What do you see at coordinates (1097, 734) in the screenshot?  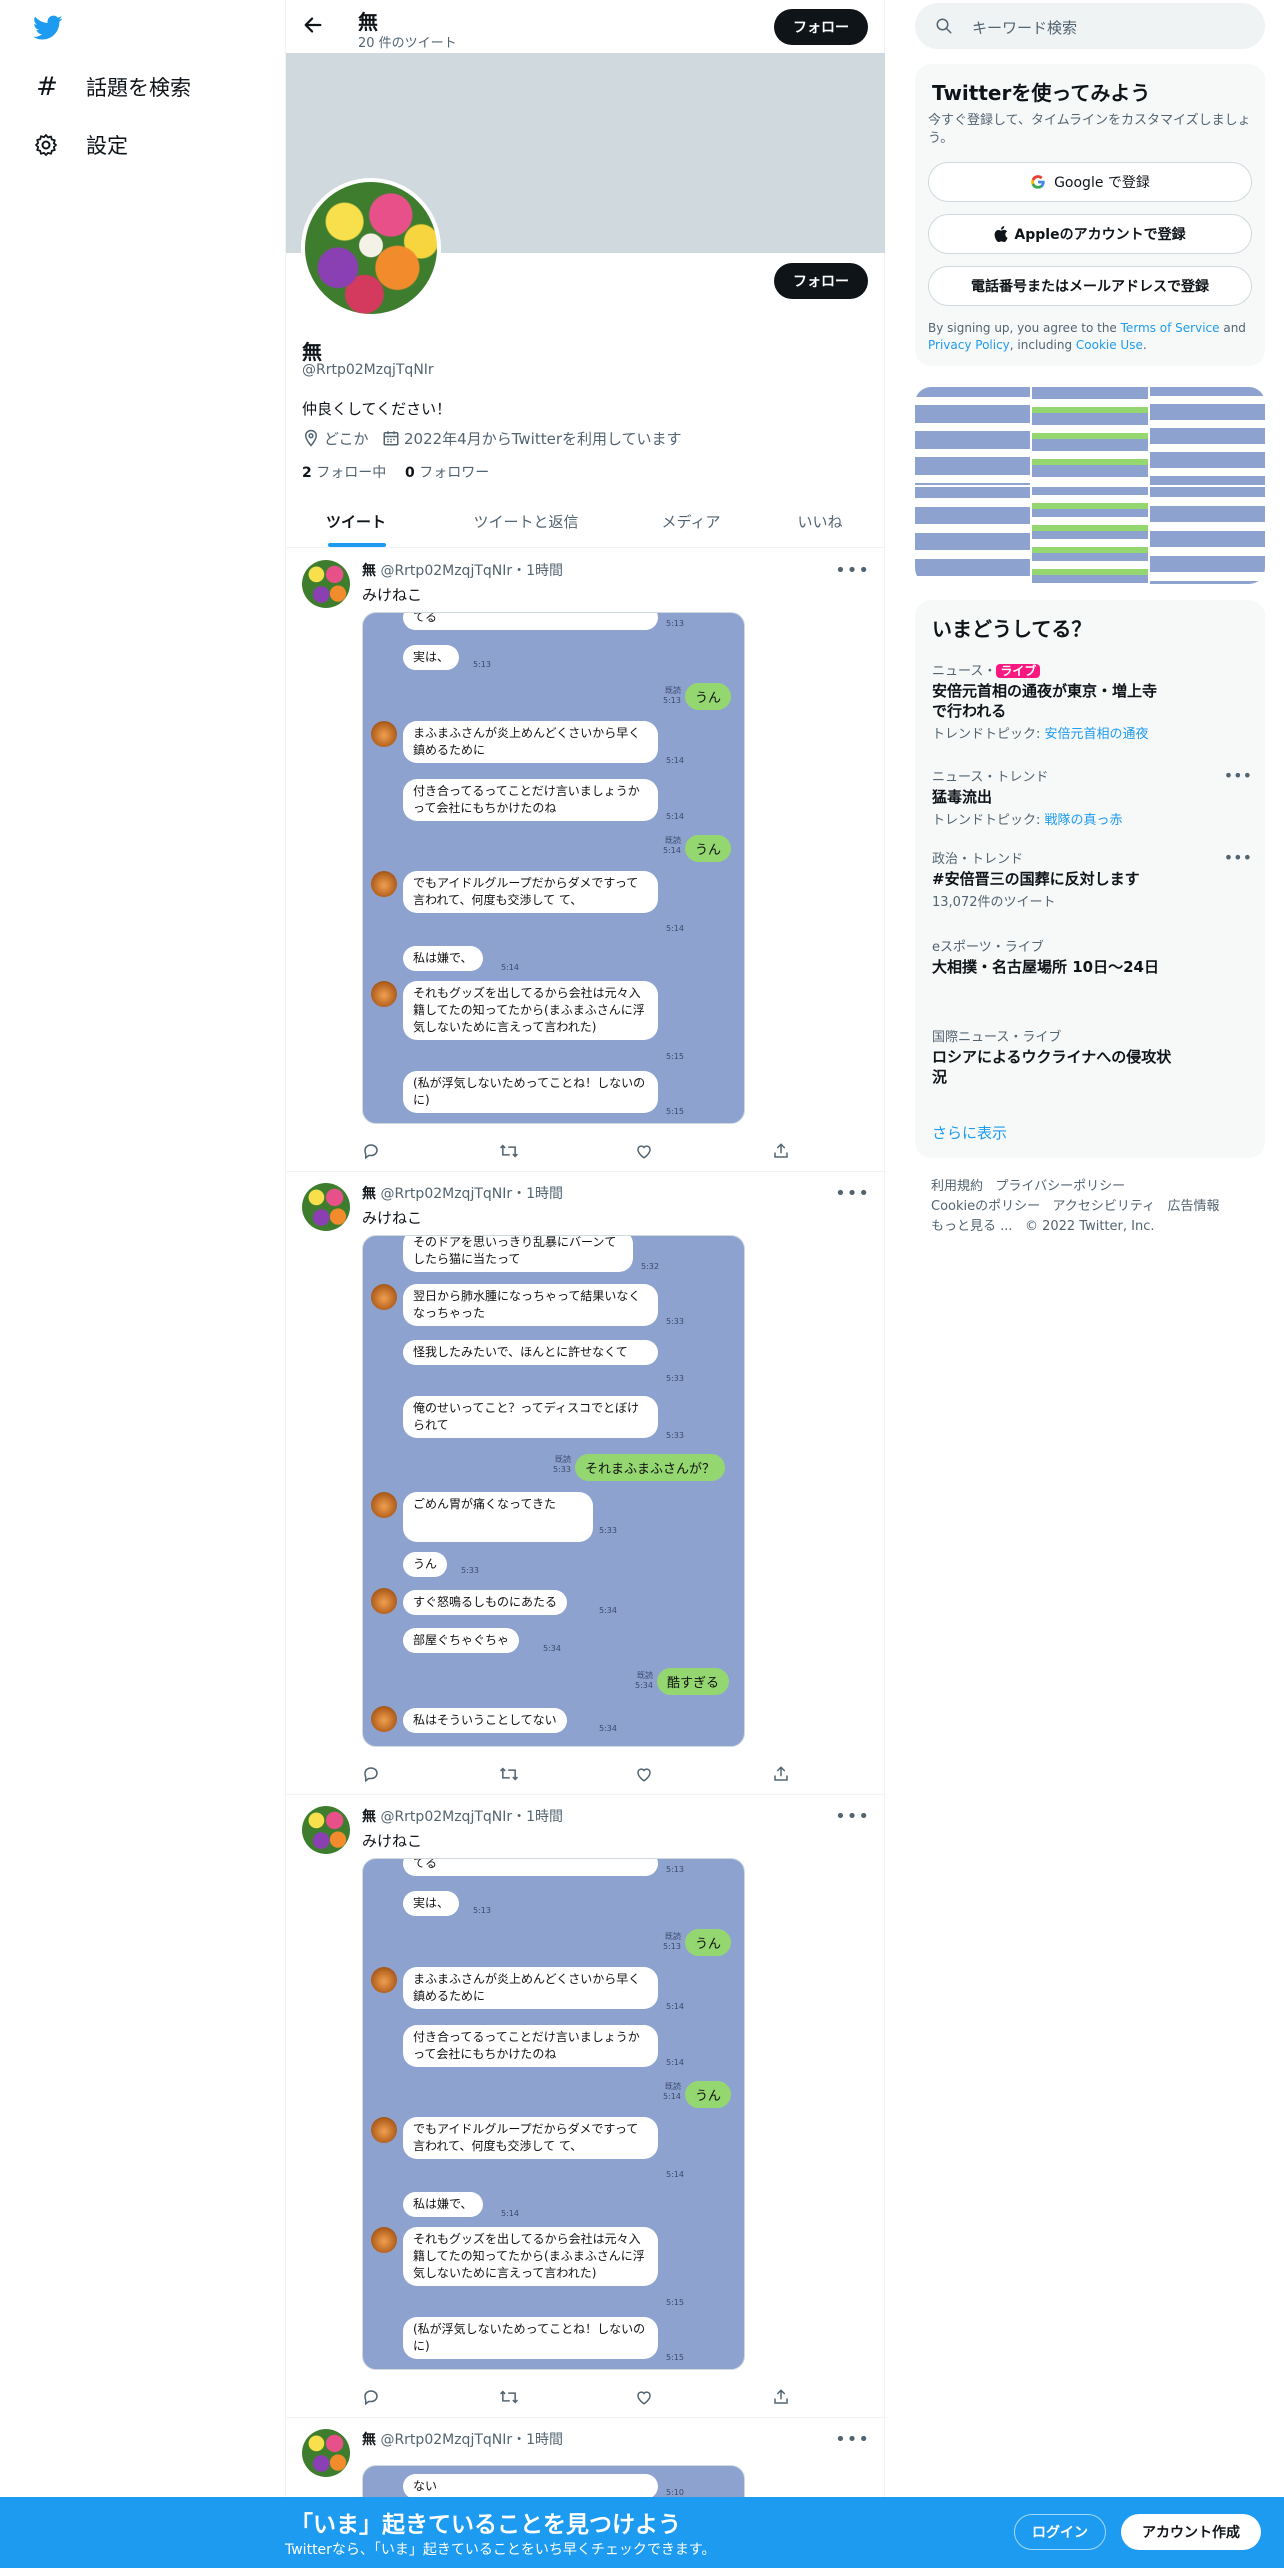 I see `trend-topic-link: 安倍元首相の通夜` at bounding box center [1097, 734].